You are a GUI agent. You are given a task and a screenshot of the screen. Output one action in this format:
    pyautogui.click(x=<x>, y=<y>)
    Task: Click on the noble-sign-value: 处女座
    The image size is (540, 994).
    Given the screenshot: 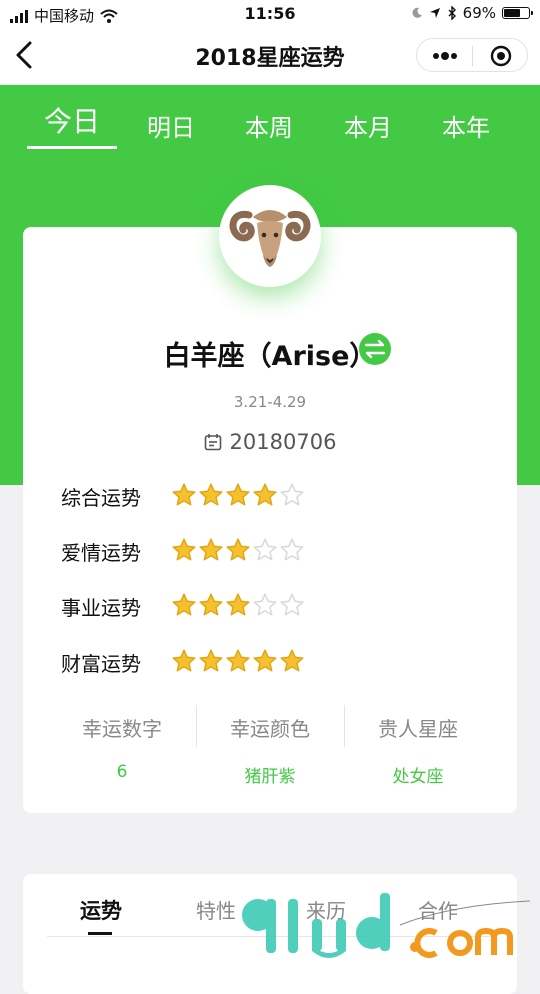 What is the action you would take?
    pyautogui.click(x=418, y=777)
    